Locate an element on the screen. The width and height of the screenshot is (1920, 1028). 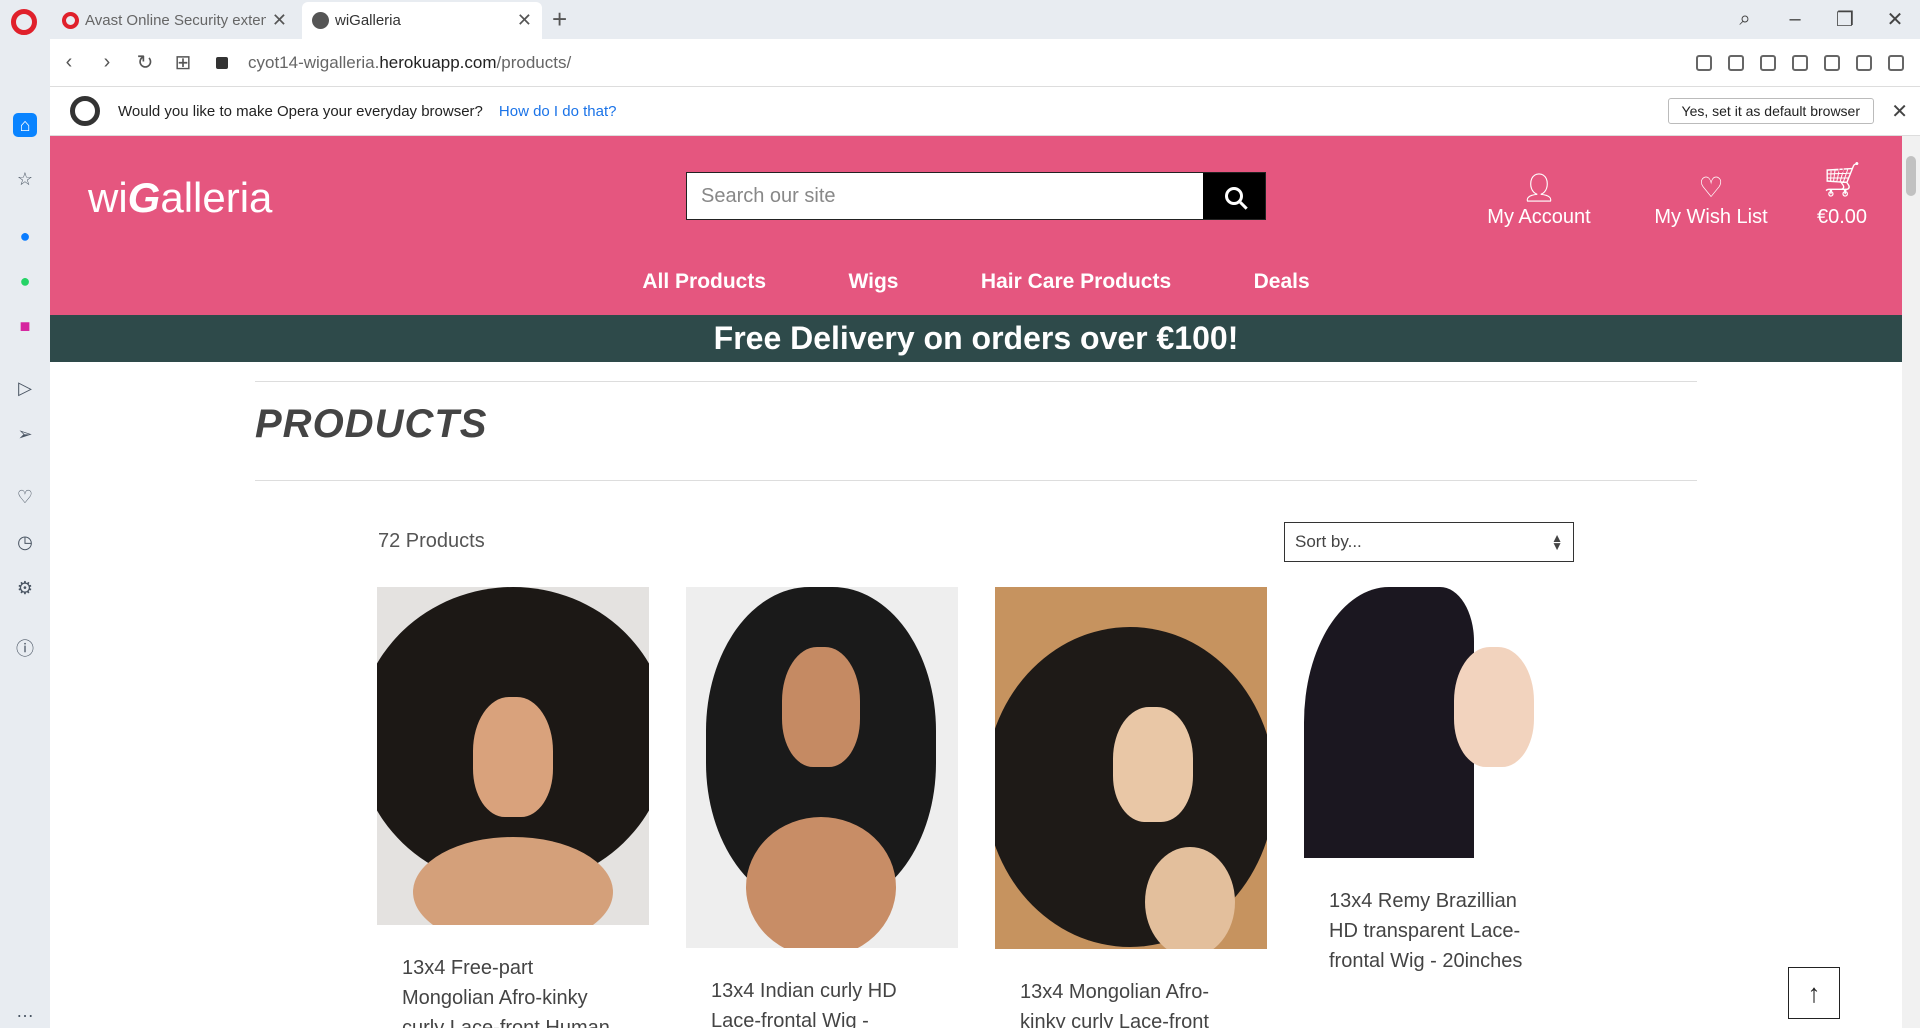
wish-list-link: ♡ My Wish List is located at coordinates (1711, 201).